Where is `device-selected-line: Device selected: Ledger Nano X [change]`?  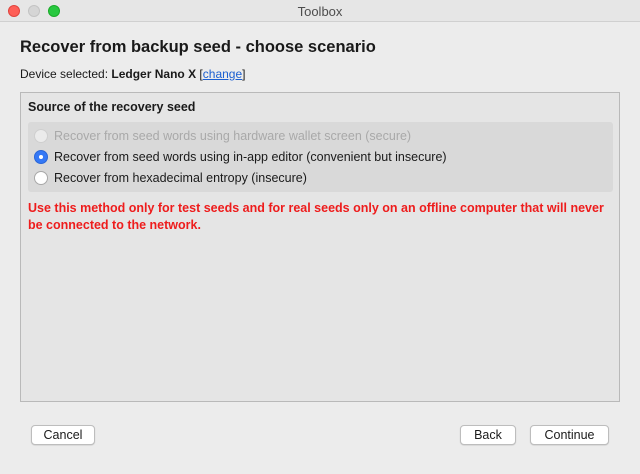 device-selected-line: Device selected: Ledger Nano X [change] is located at coordinates (132, 74).